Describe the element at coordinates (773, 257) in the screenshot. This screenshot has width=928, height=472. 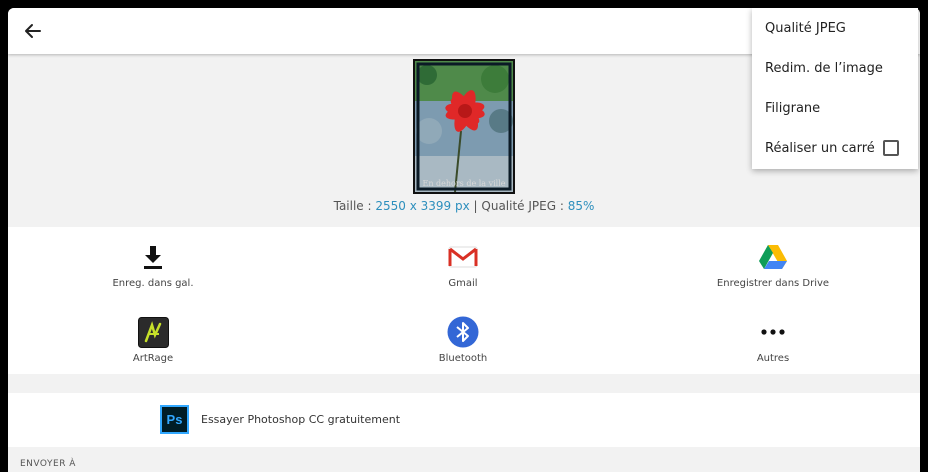
I see `google-drive-icon` at that location.